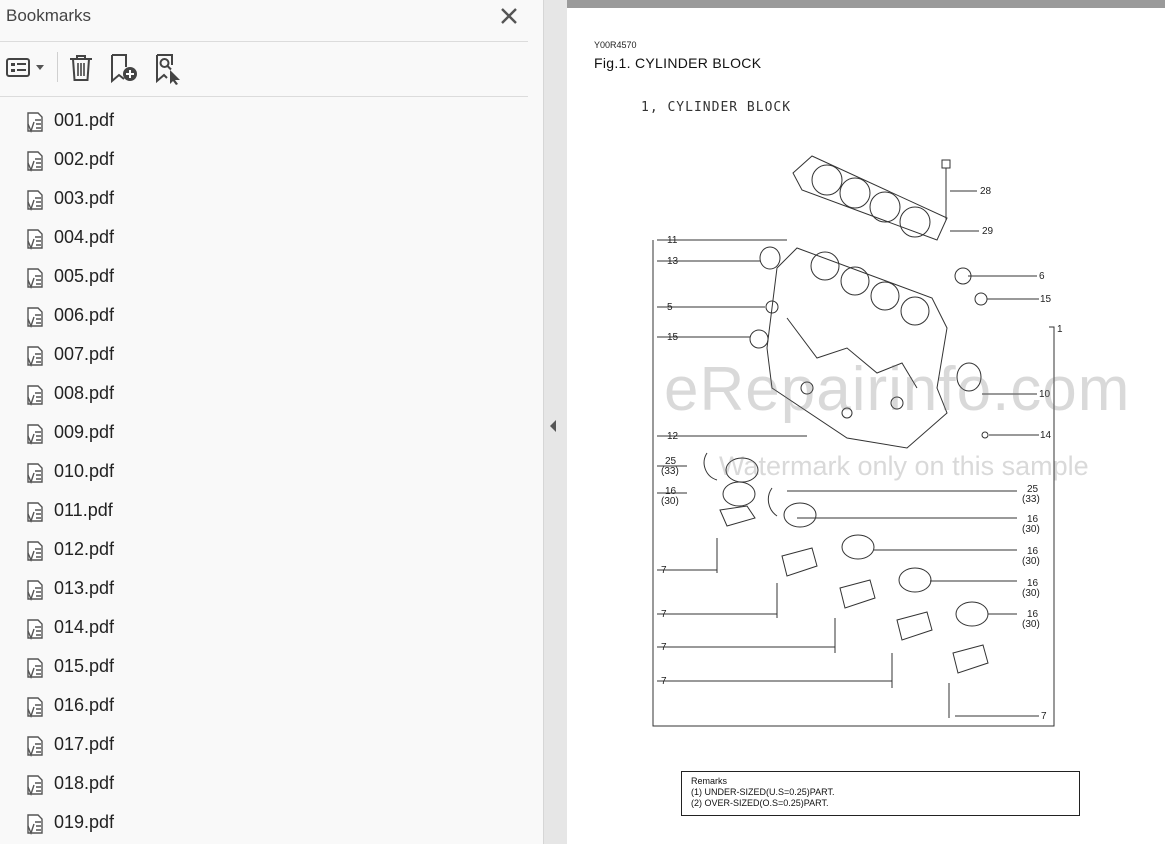  What do you see at coordinates (264, 588) in the screenshot?
I see `bookmark-item: 013.pdf` at bounding box center [264, 588].